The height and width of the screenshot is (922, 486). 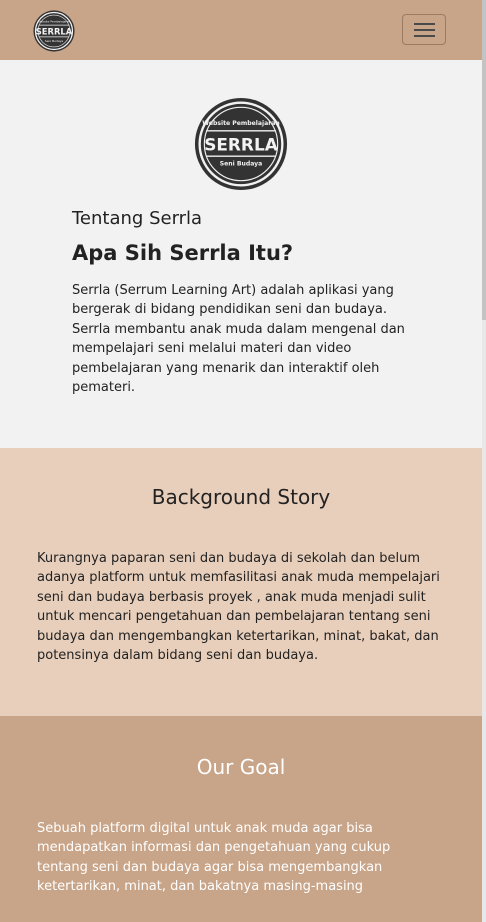 I want to click on serrla-logo-large-icon: Website Pembelajaran SERRLA Seni Budaya, so click(x=241, y=144).